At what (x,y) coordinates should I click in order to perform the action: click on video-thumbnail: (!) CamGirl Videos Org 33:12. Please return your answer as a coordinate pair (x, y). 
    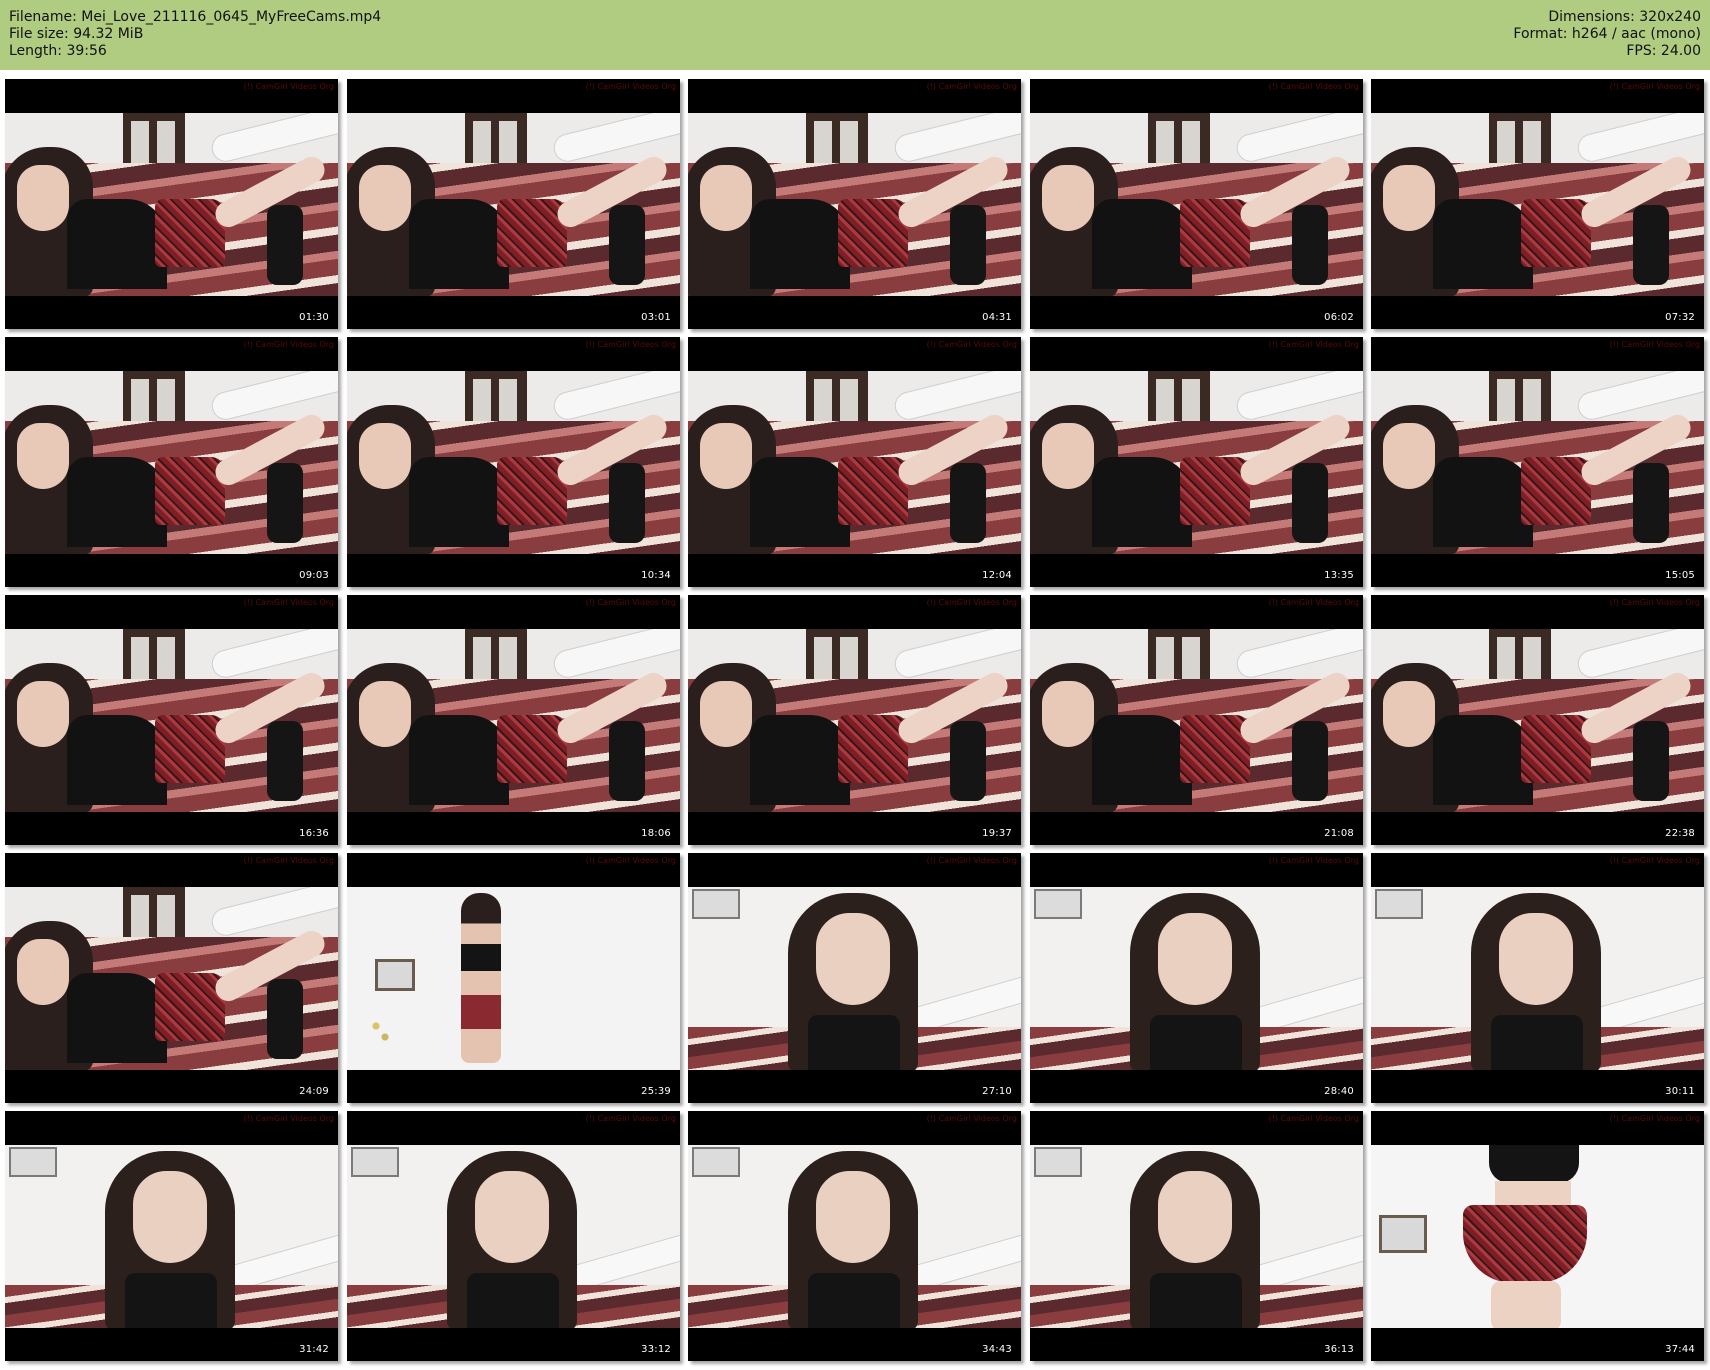
    Looking at the image, I should click on (513, 1236).